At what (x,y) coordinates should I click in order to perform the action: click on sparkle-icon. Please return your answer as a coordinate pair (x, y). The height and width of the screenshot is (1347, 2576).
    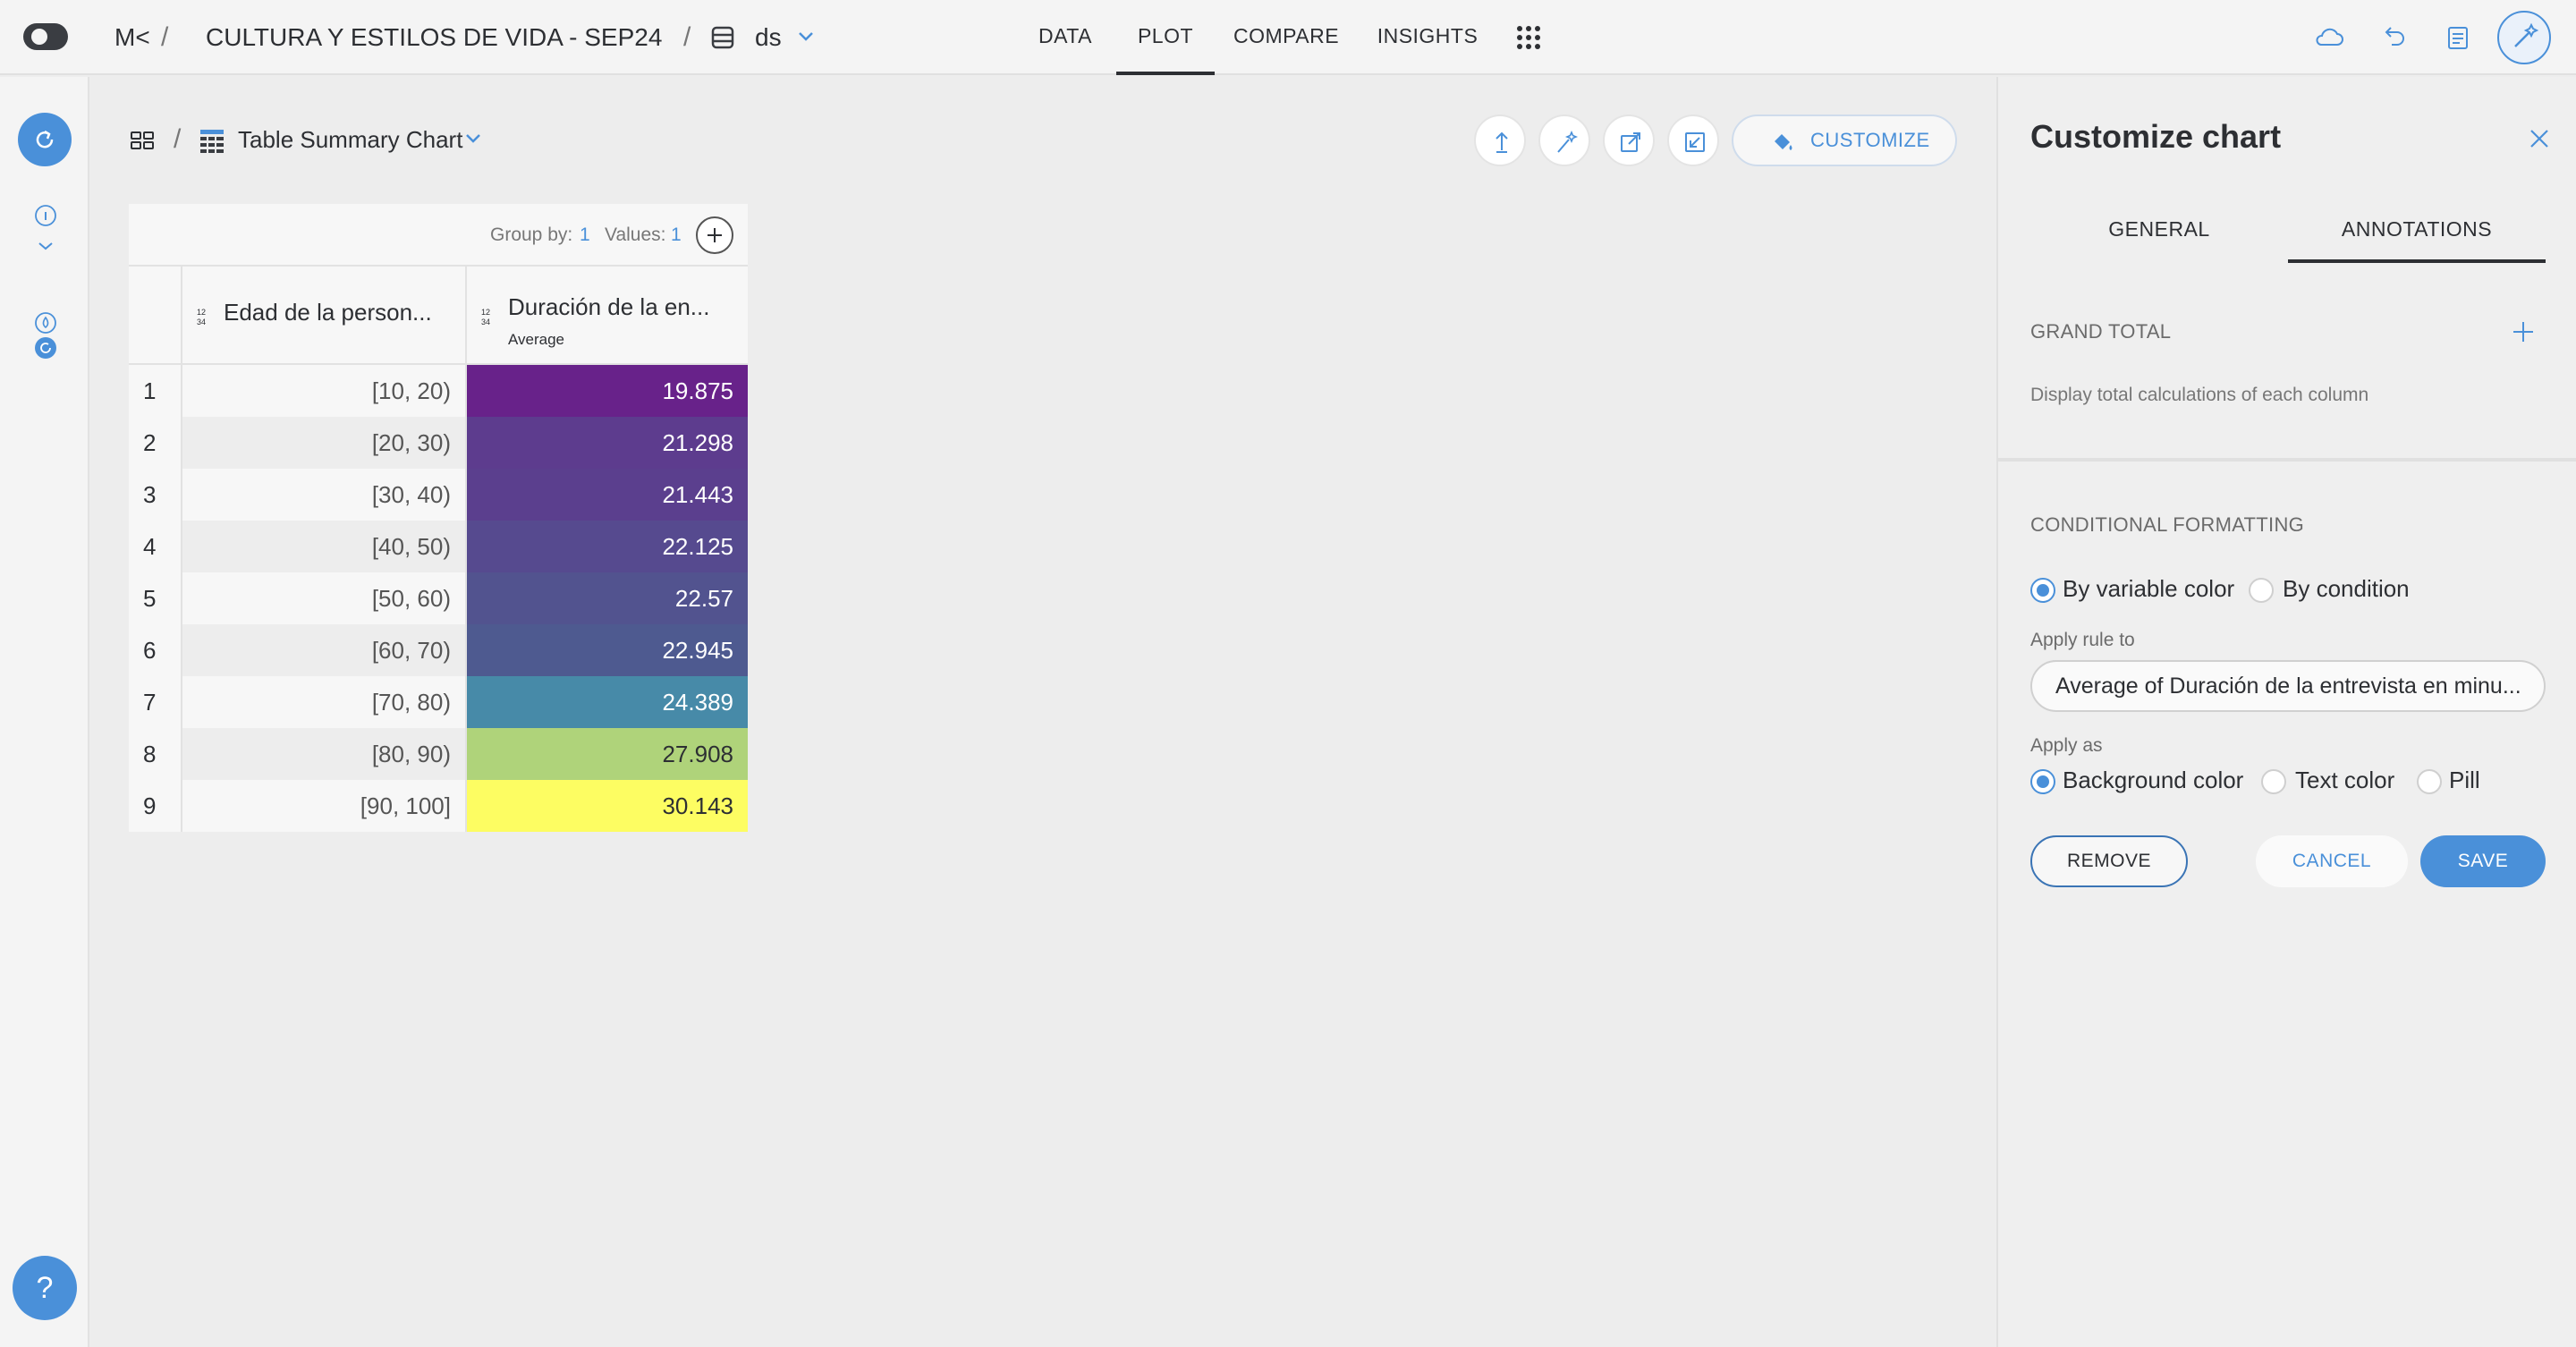
    Looking at the image, I should click on (1568, 141).